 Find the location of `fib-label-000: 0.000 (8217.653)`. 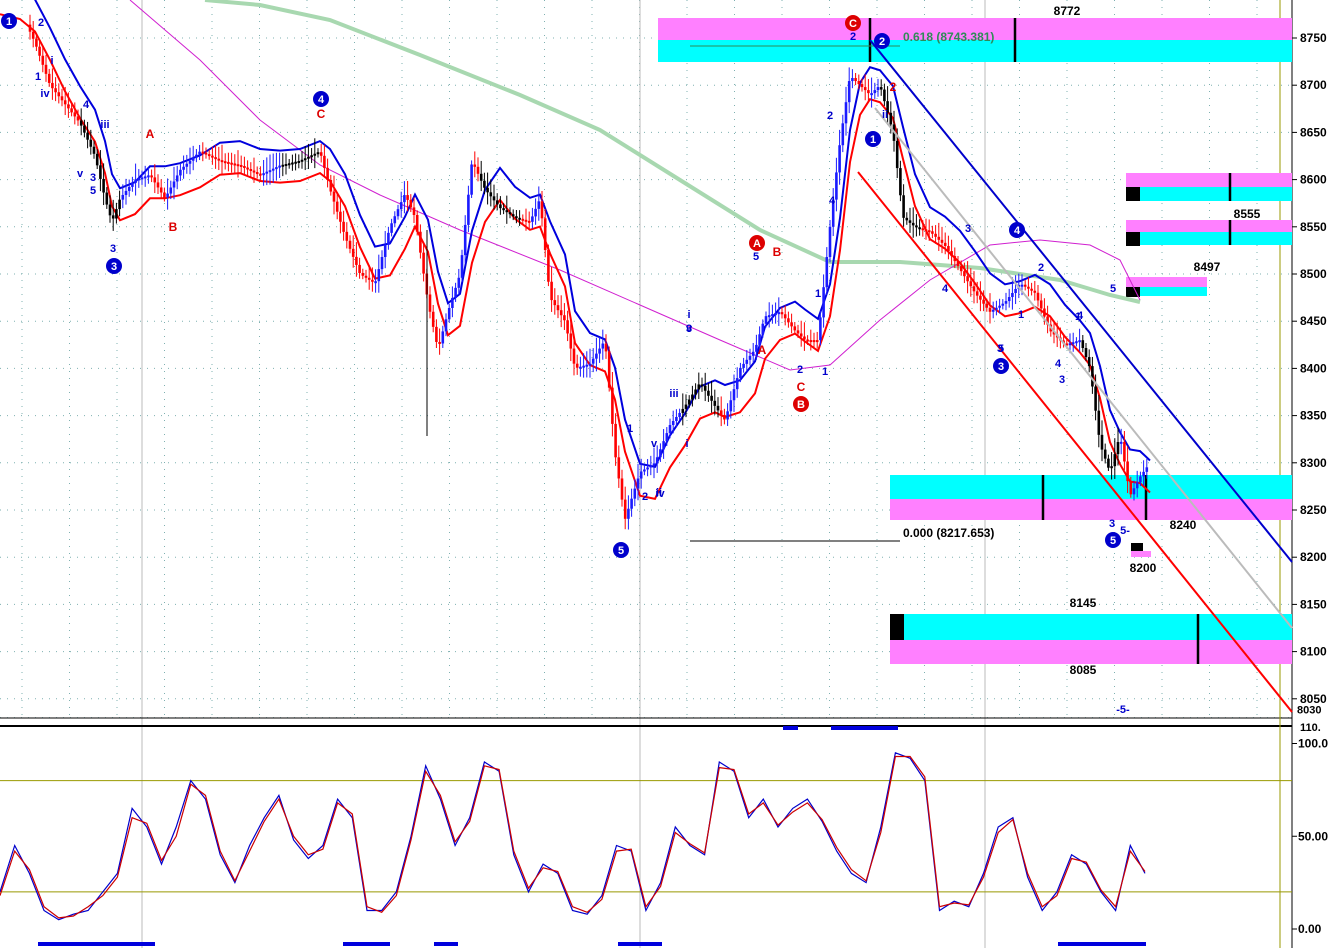

fib-label-000: 0.000 (8217.653) is located at coordinates (948, 533).